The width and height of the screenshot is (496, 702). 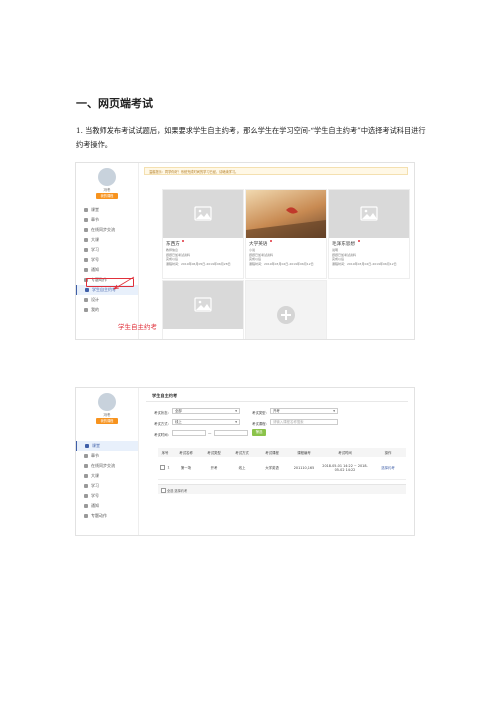 I want to click on course-card, so click(x=203, y=309).